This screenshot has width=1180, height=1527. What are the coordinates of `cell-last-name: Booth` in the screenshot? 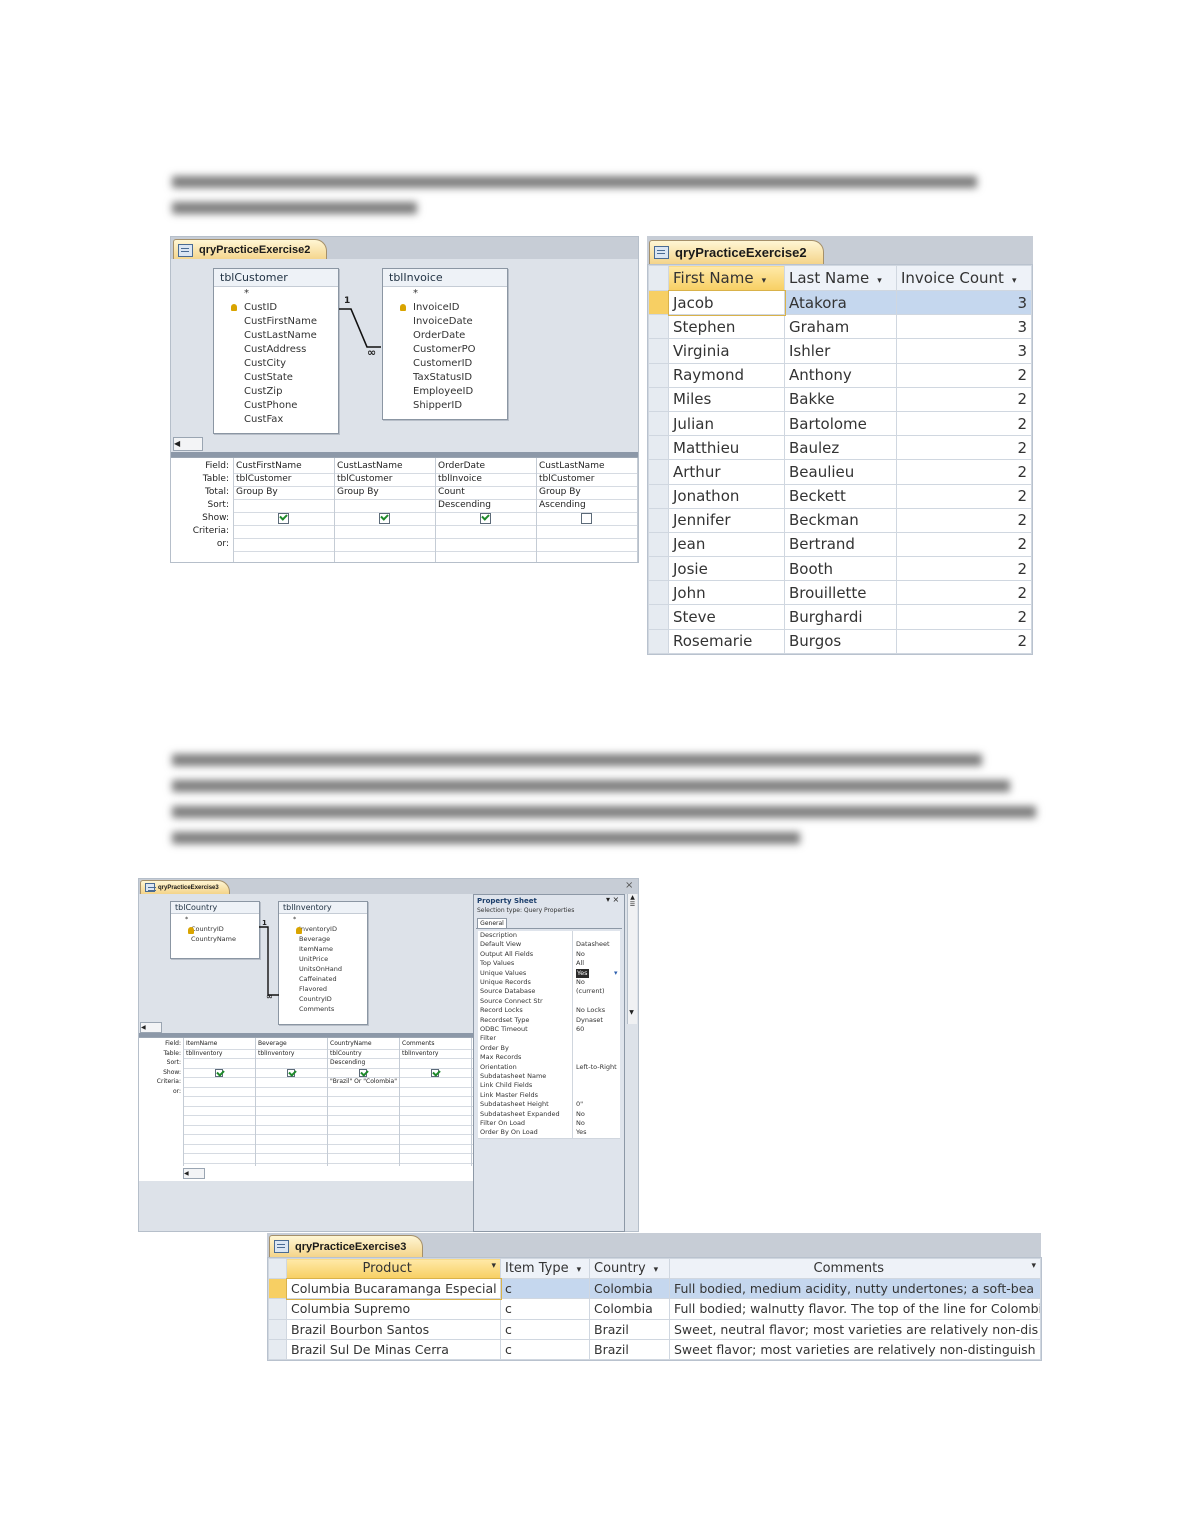 It's located at (840, 569).